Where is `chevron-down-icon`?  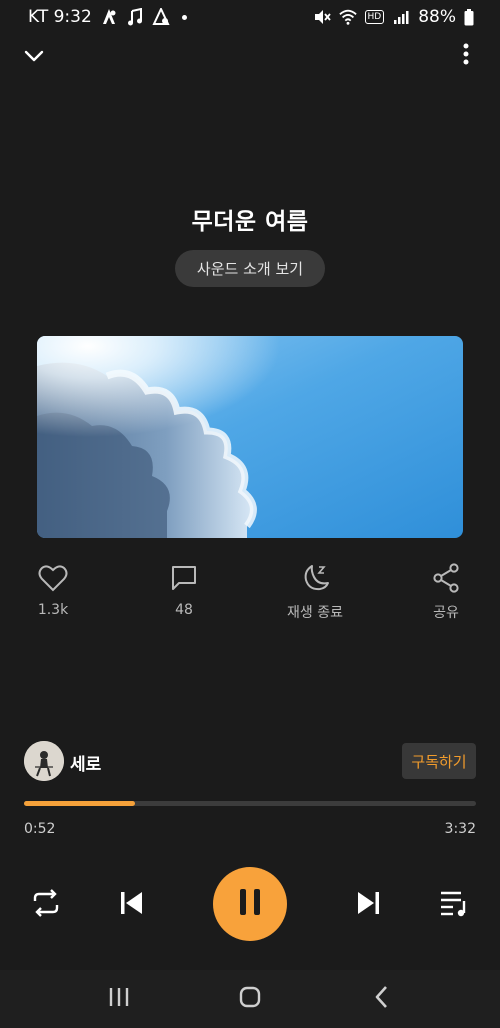 chevron-down-icon is located at coordinates (34, 56).